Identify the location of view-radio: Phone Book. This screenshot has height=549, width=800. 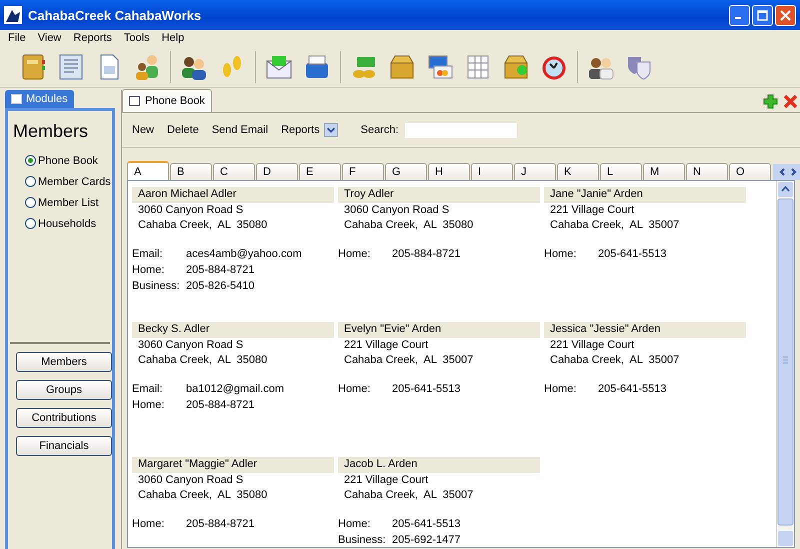
(68, 160).